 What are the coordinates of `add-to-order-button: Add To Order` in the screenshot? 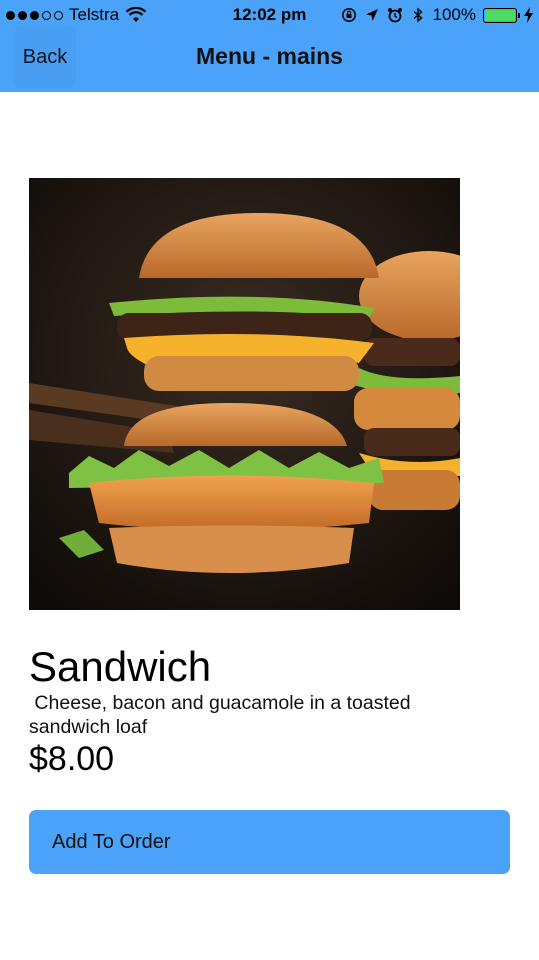 It's located at (269, 842).